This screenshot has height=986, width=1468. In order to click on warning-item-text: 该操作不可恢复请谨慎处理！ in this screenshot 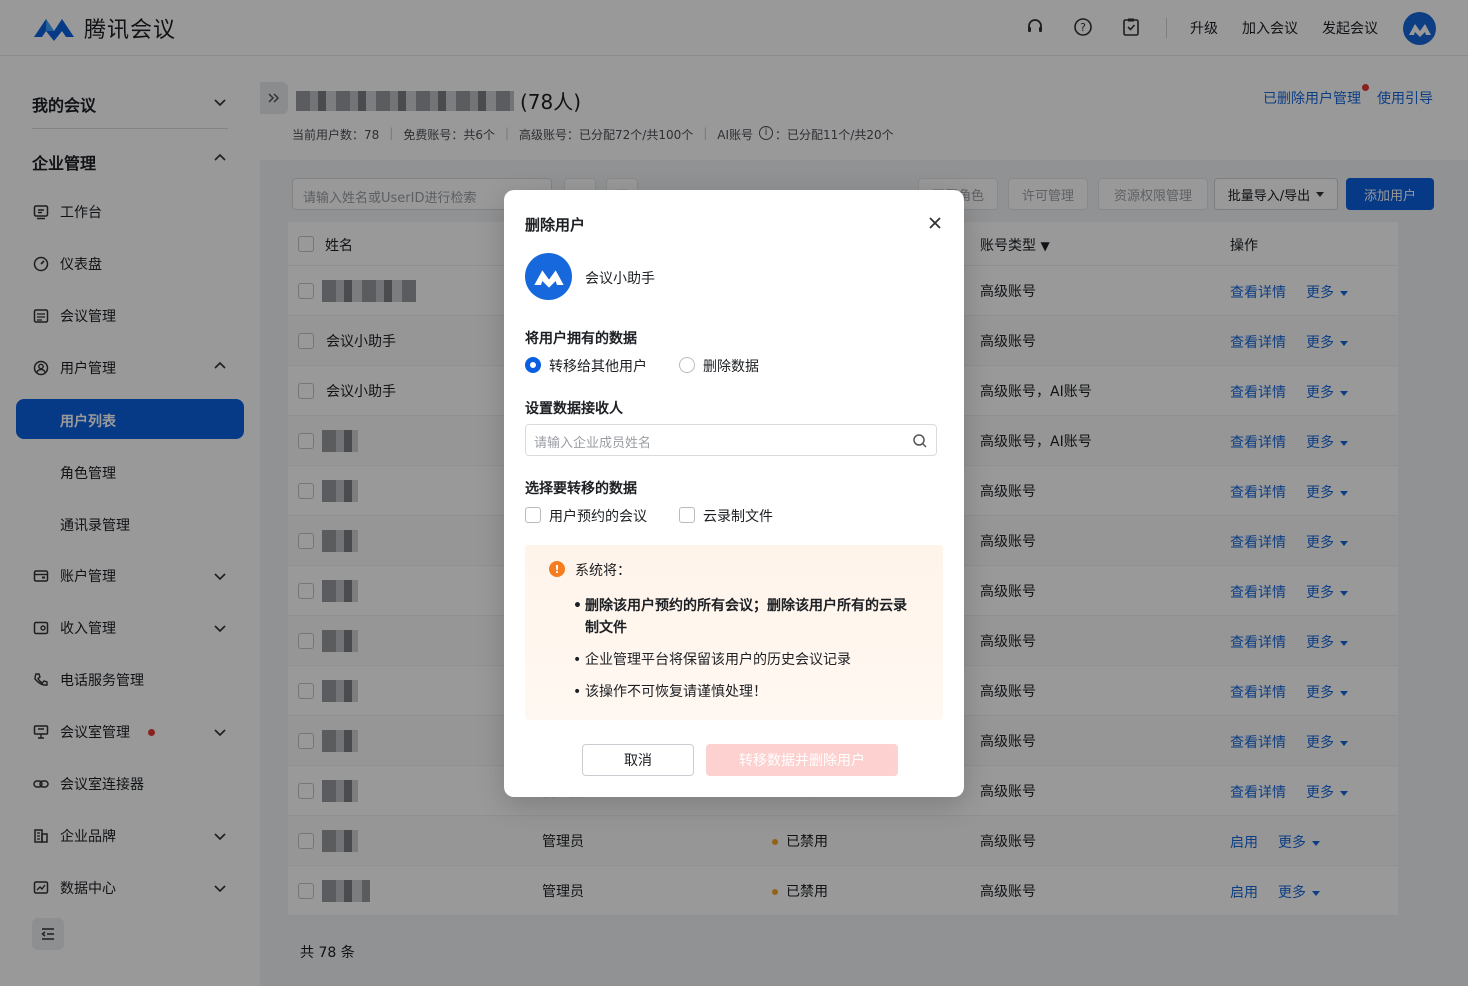, I will do `click(676, 692)`.